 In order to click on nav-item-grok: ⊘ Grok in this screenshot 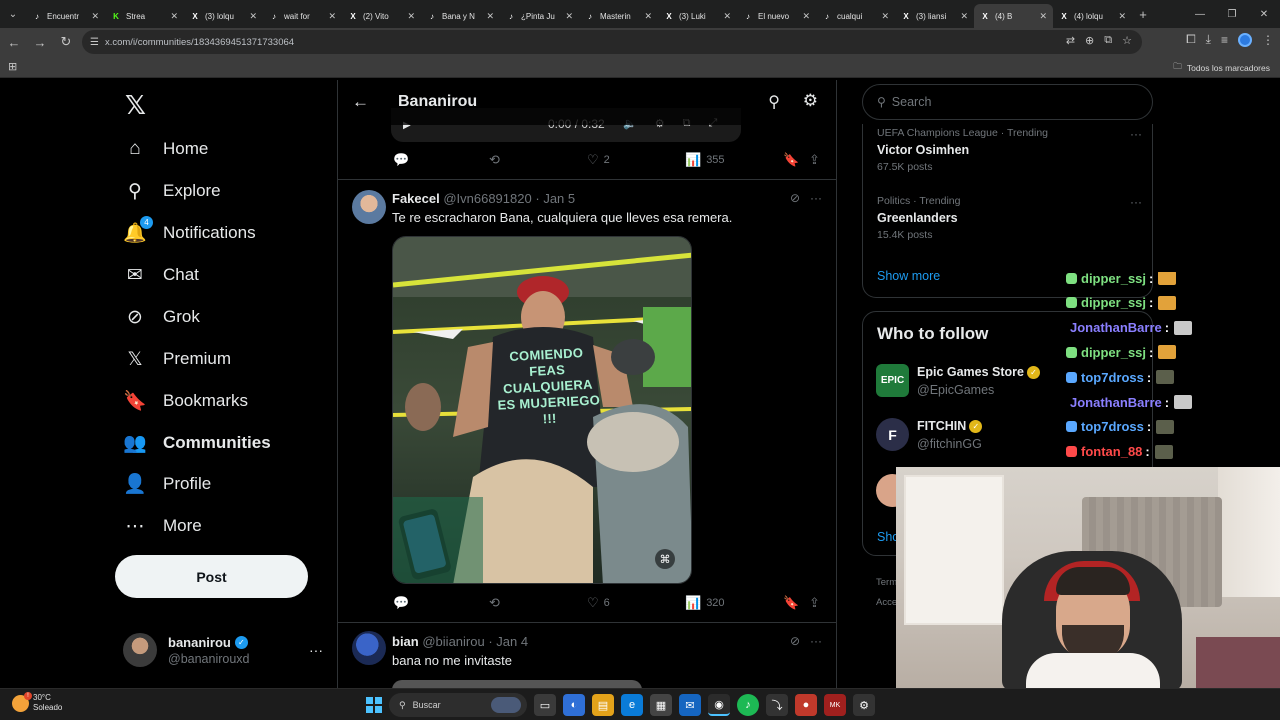, I will do `click(161, 317)`.